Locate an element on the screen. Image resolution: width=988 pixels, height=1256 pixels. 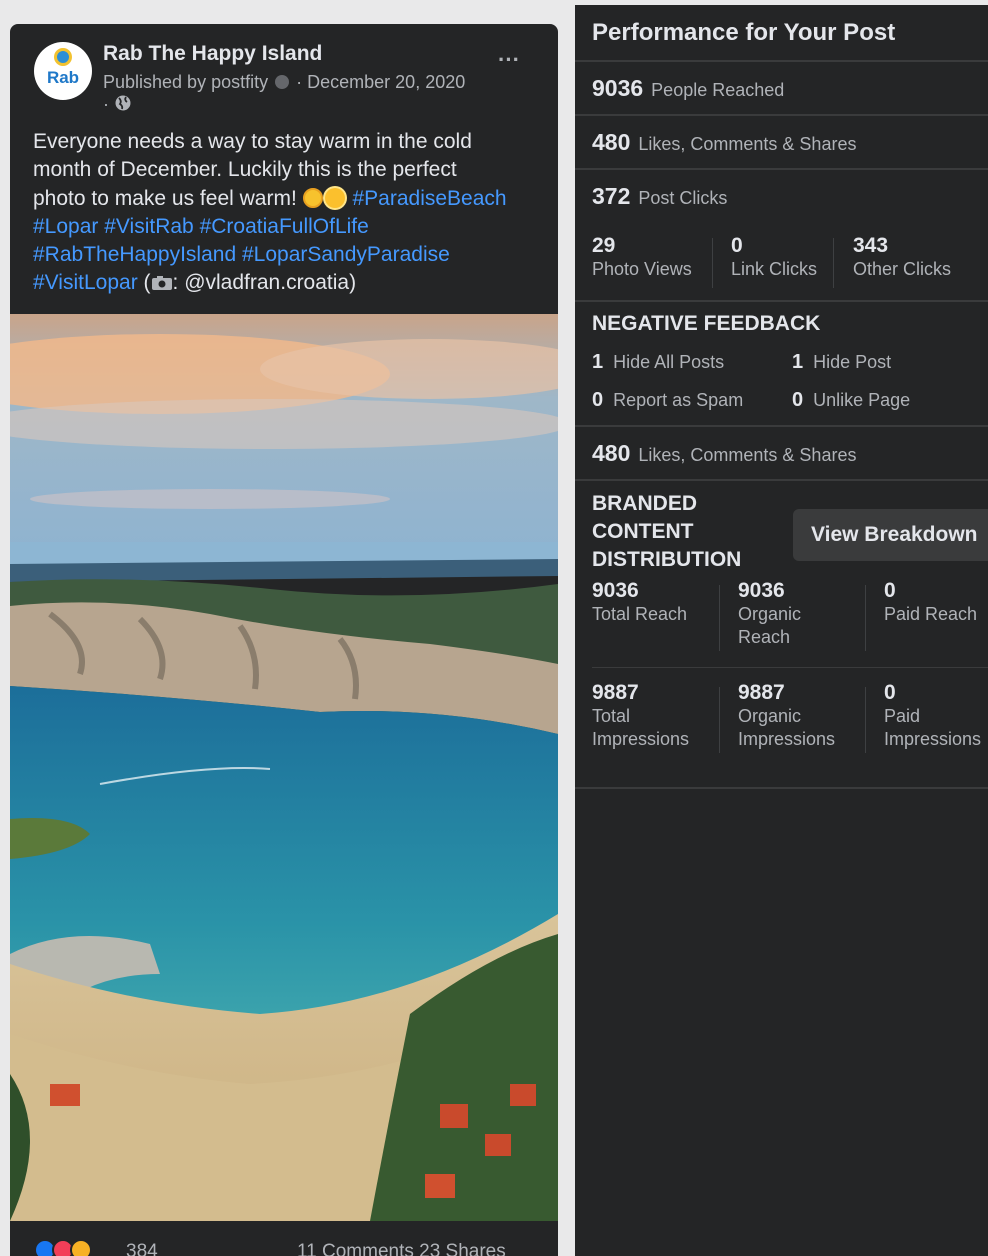
comments-shares-count: 11 Comments 23 Shares is located at coordinates (401, 1248).